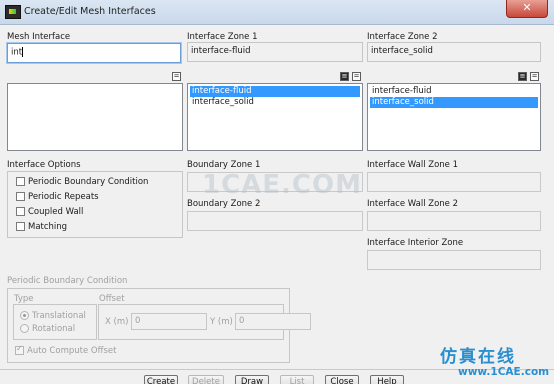  I want to click on draw-button: Draw, so click(252, 379).